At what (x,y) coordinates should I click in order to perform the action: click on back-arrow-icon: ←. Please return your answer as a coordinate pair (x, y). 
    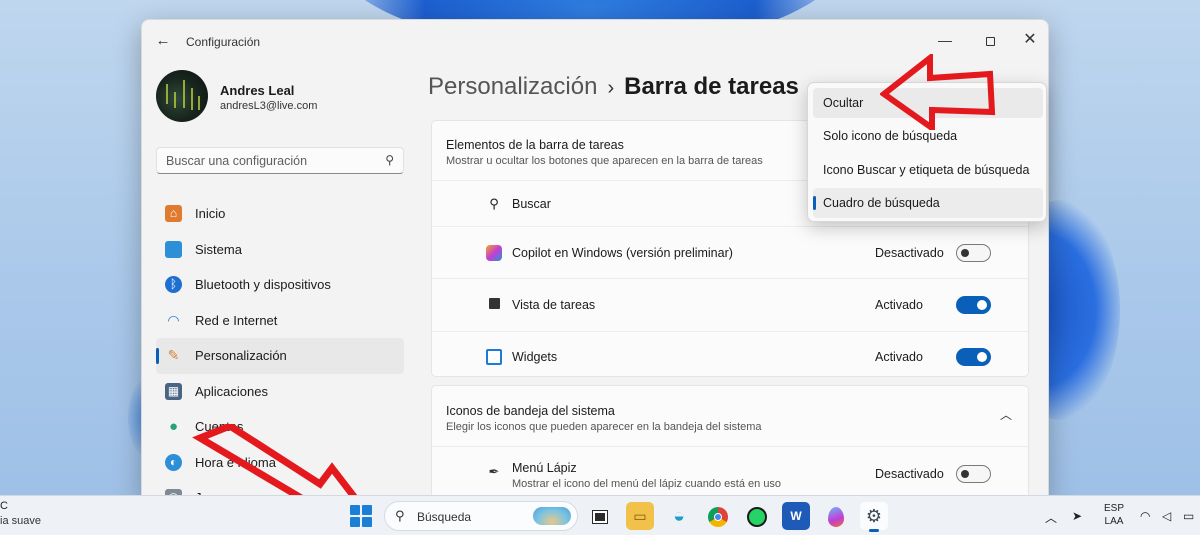
    Looking at the image, I should click on (163, 40).